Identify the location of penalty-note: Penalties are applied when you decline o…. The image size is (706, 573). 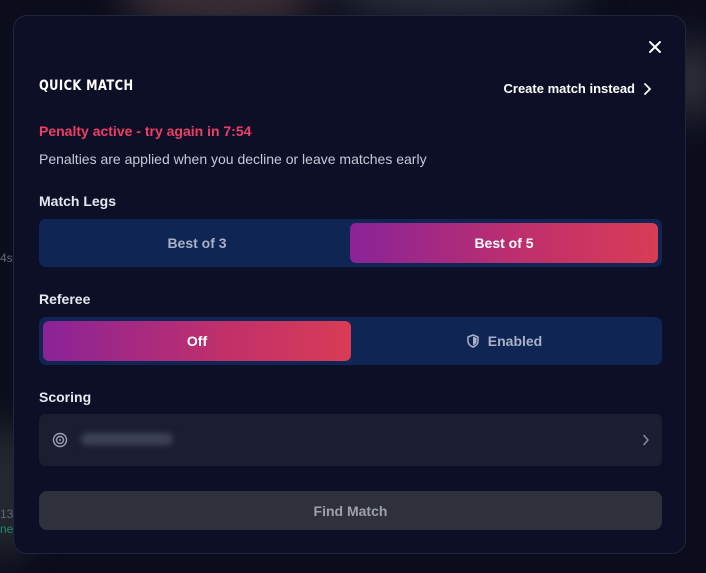
(233, 159).